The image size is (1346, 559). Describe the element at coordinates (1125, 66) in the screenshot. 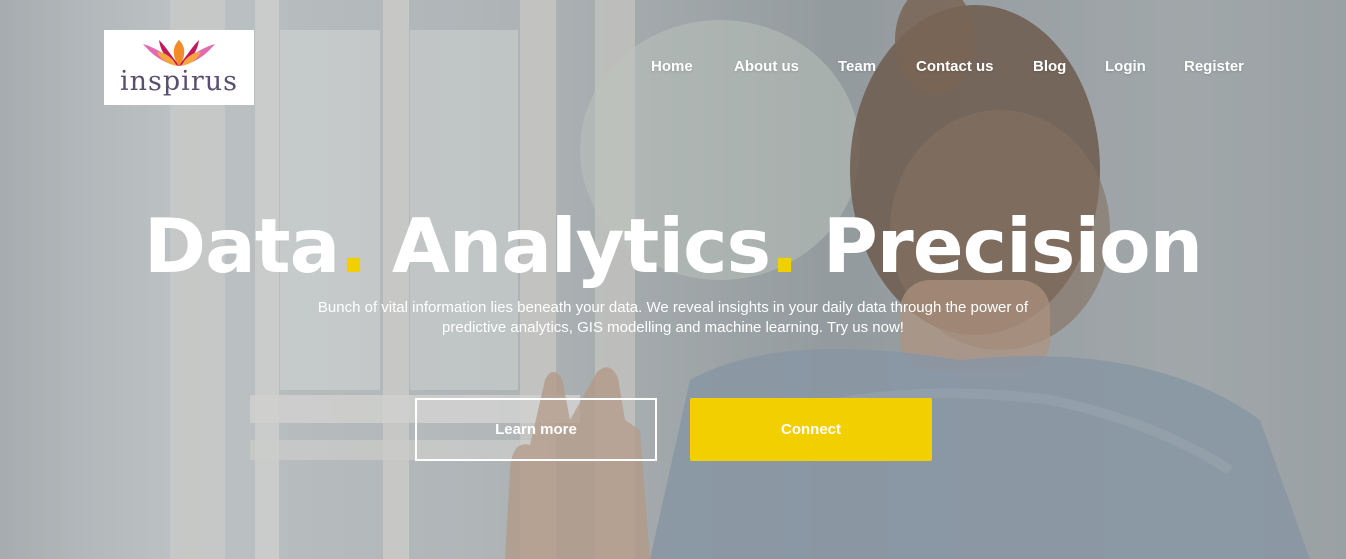

I see `nav-login: Login` at that location.